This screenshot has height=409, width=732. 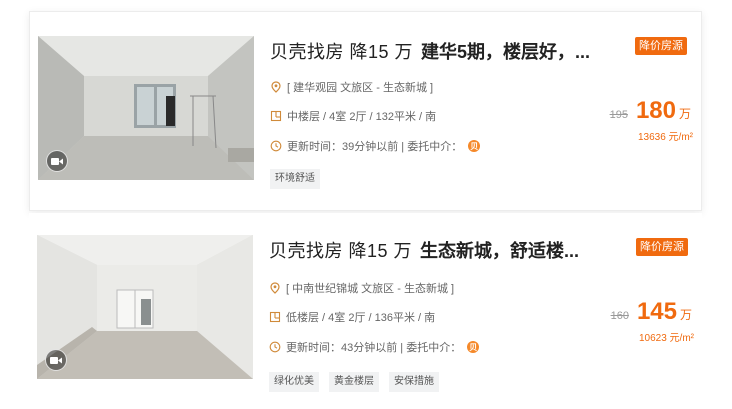 I want to click on update-info: 更新时间：39分钟以前 | 委托中介： 贝, so click(x=375, y=146).